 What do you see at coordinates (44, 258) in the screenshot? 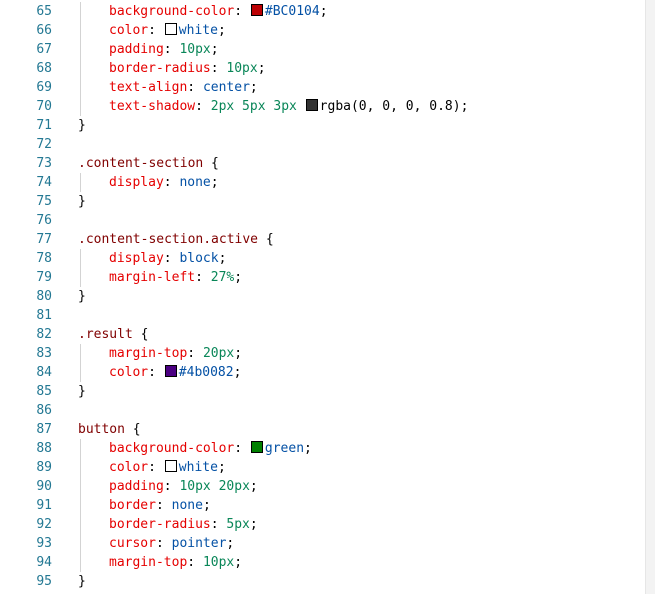
I see `line-number: 78` at bounding box center [44, 258].